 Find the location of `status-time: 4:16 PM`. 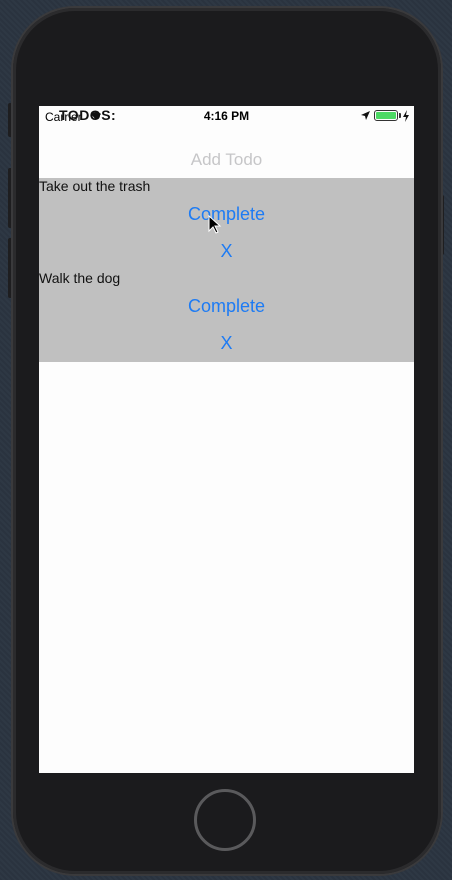

status-time: 4:16 PM is located at coordinates (226, 116).